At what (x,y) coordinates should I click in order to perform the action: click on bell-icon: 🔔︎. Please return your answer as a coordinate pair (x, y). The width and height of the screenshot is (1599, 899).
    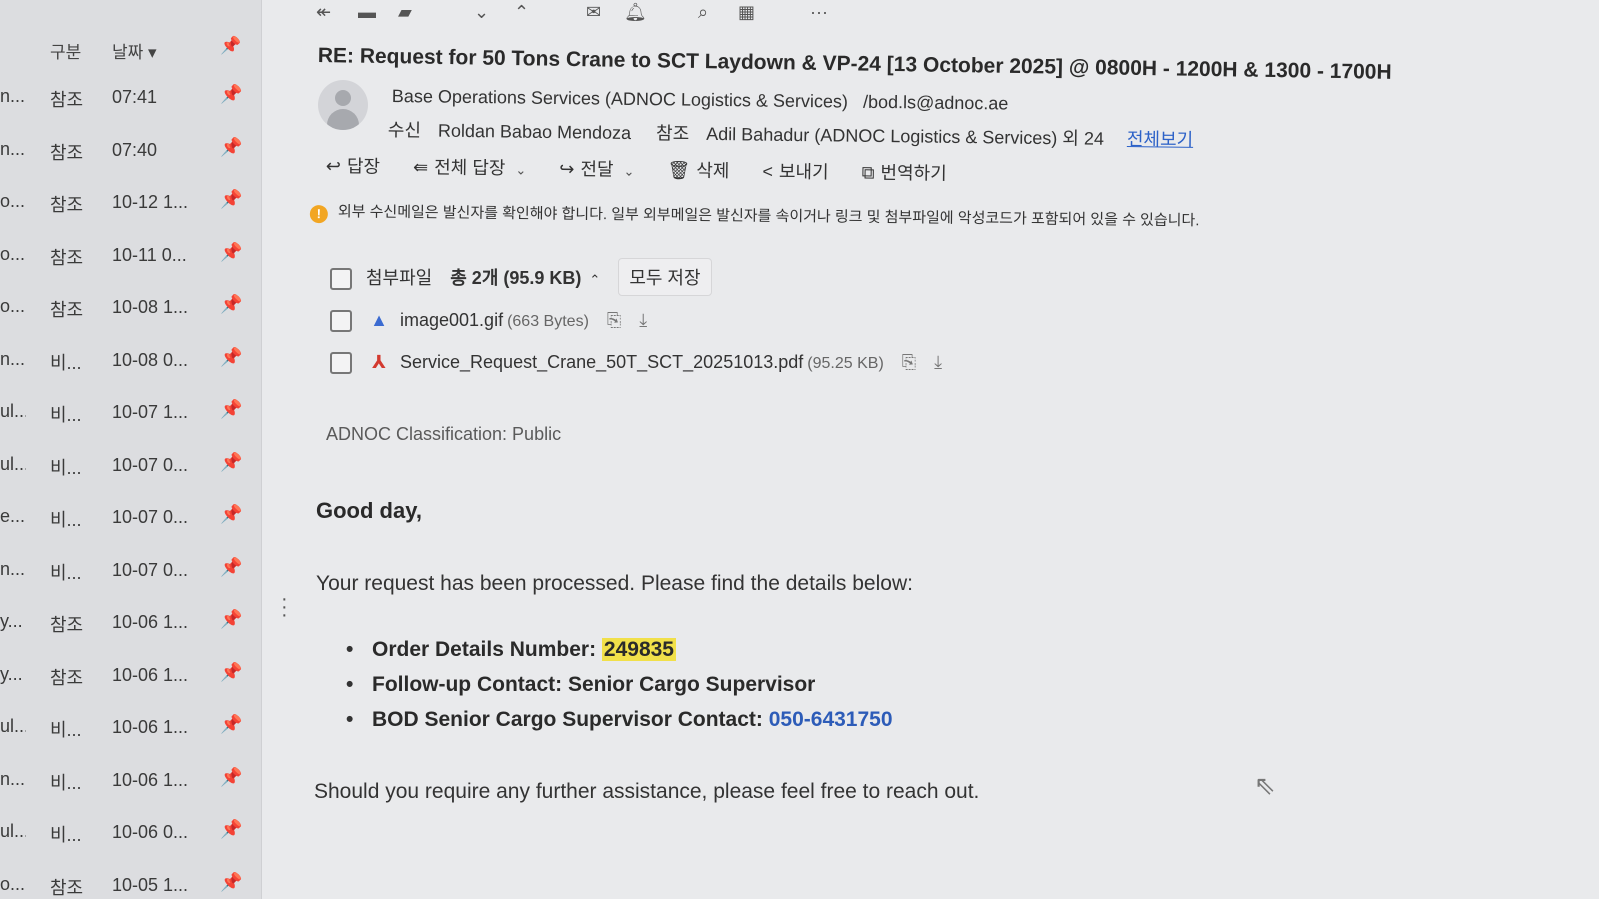
    Looking at the image, I should click on (635, 12).